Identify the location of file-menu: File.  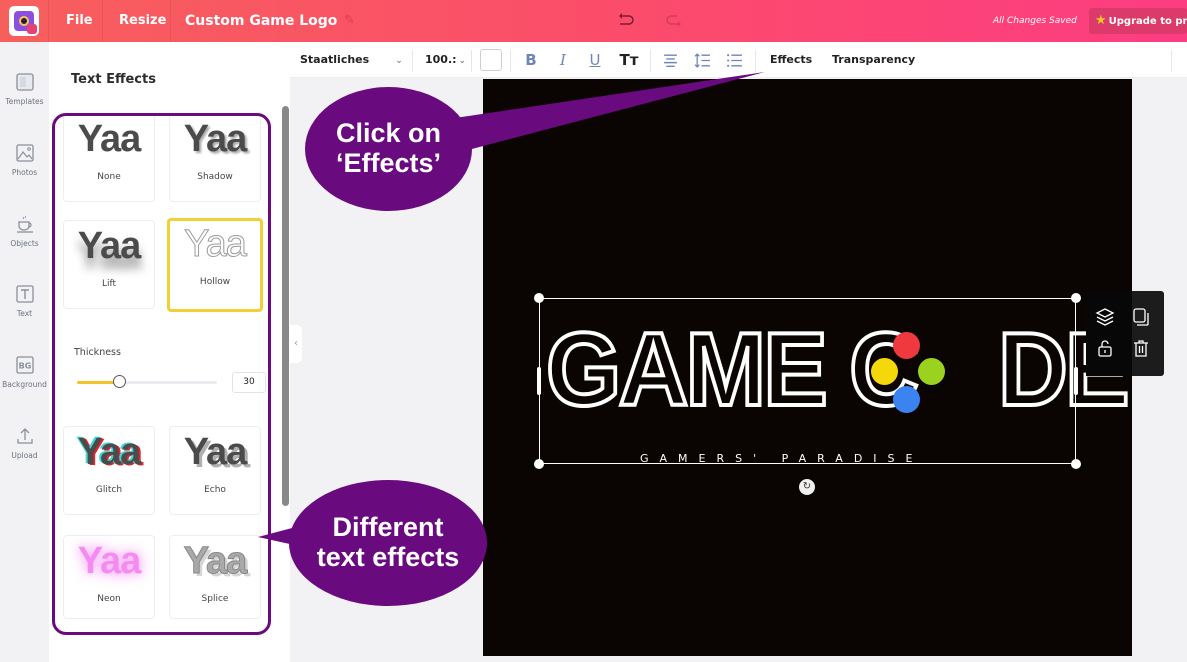
(79, 21).